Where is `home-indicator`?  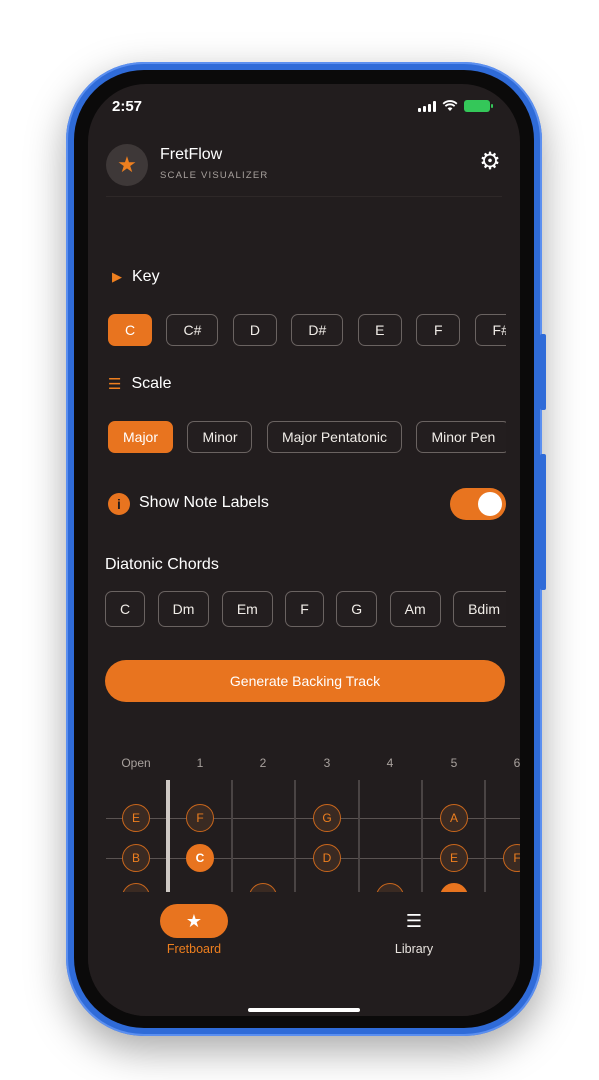 home-indicator is located at coordinates (304, 1010).